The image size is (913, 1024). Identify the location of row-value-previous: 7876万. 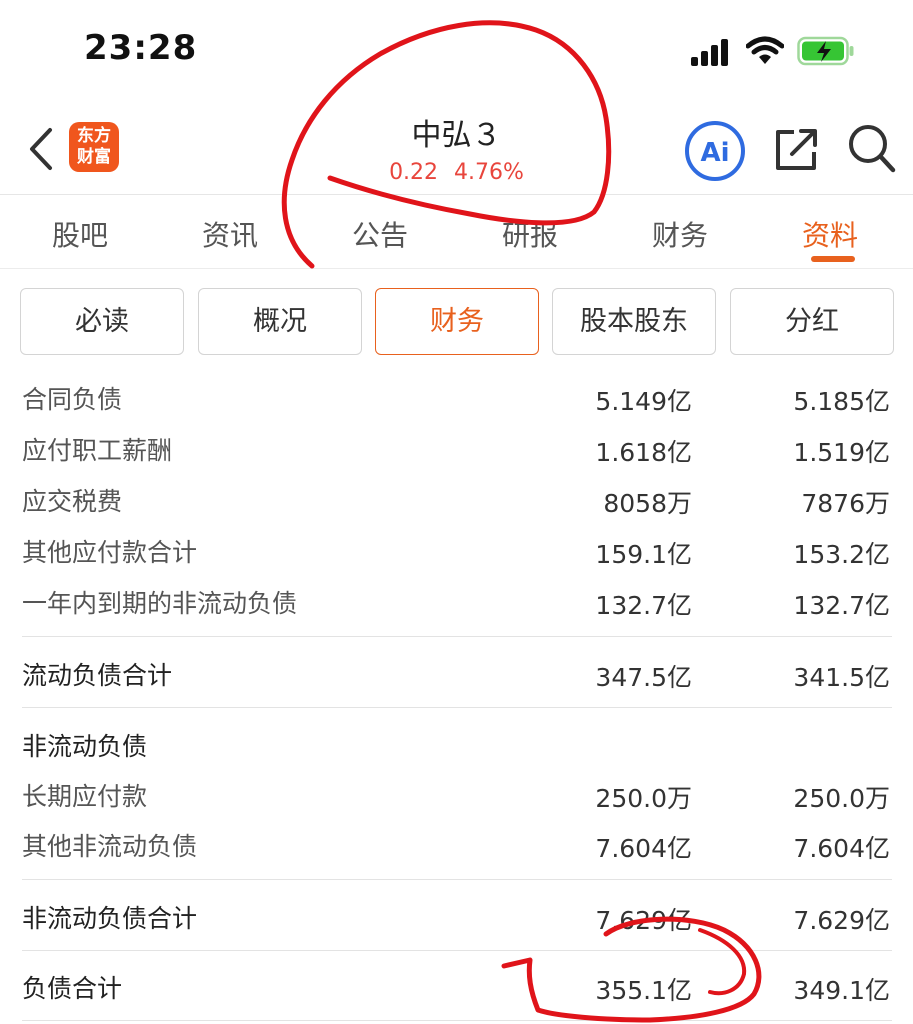
(845, 503).